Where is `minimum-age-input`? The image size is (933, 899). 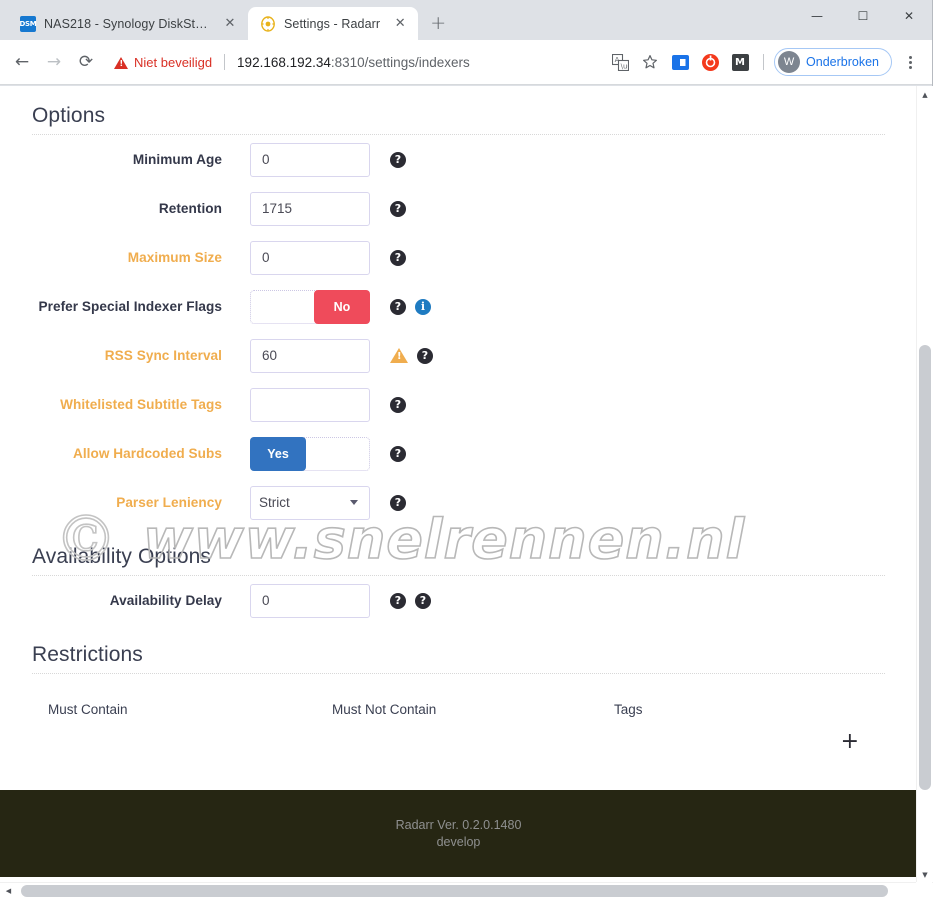
minimum-age-input is located at coordinates (310, 159).